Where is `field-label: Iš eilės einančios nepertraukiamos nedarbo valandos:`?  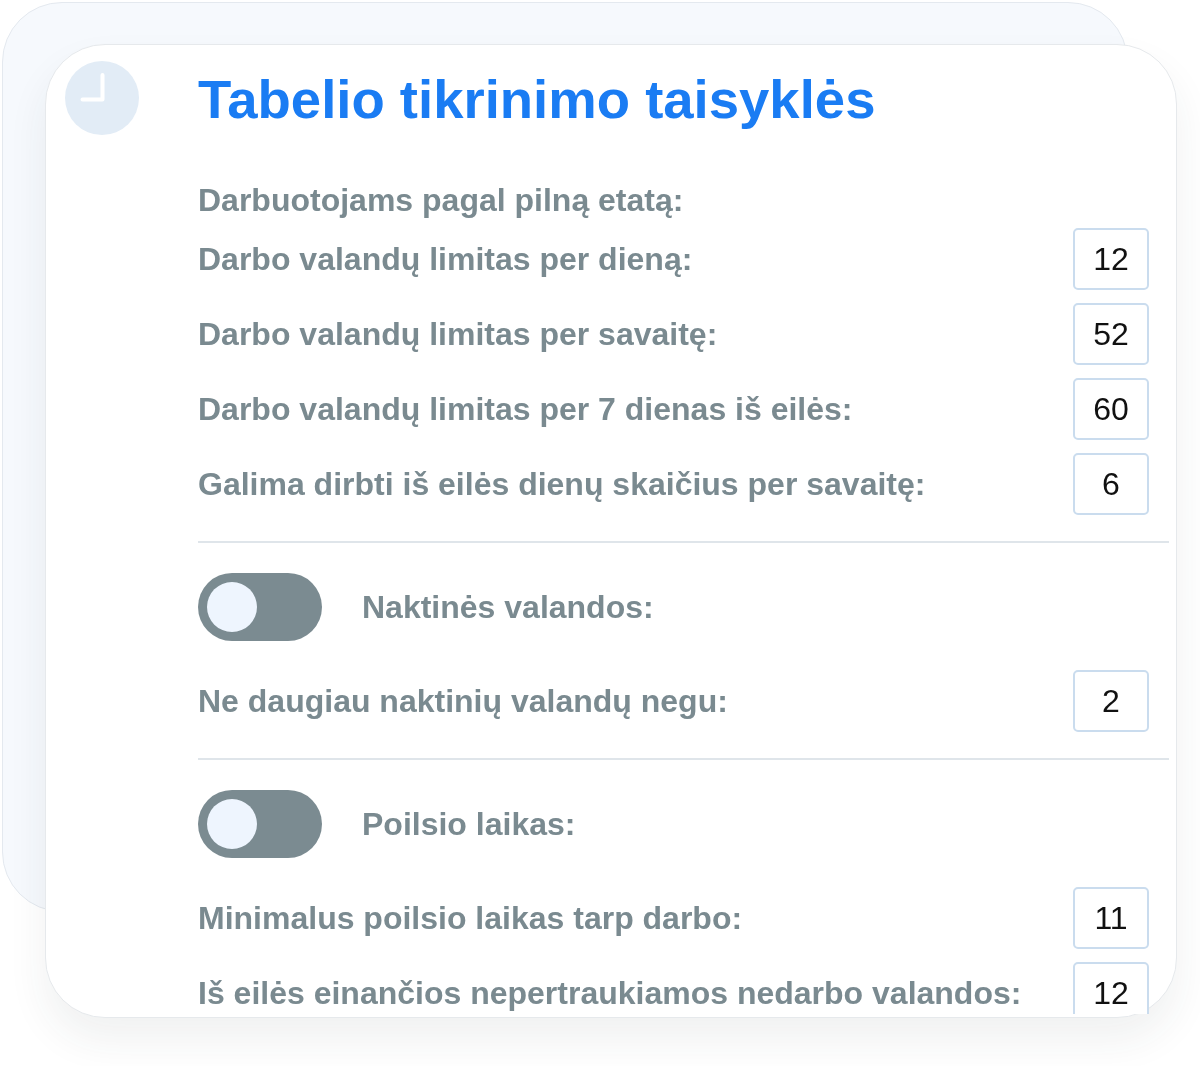 field-label: Iš eilės einančios nepertraukiamos nedarbo valandos: is located at coordinates (610, 993).